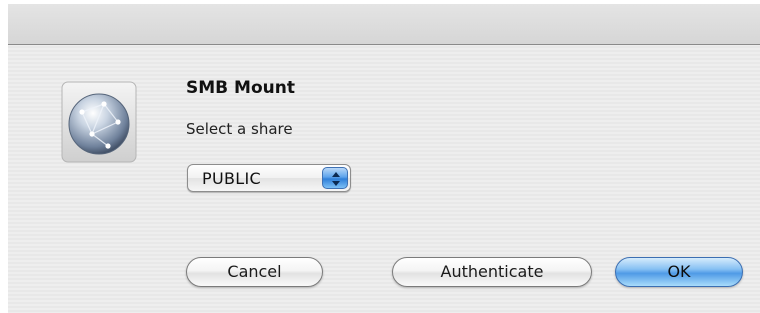 The image size is (760, 313). What do you see at coordinates (335, 178) in the screenshot?
I see `up-down-arrows-icon` at bounding box center [335, 178].